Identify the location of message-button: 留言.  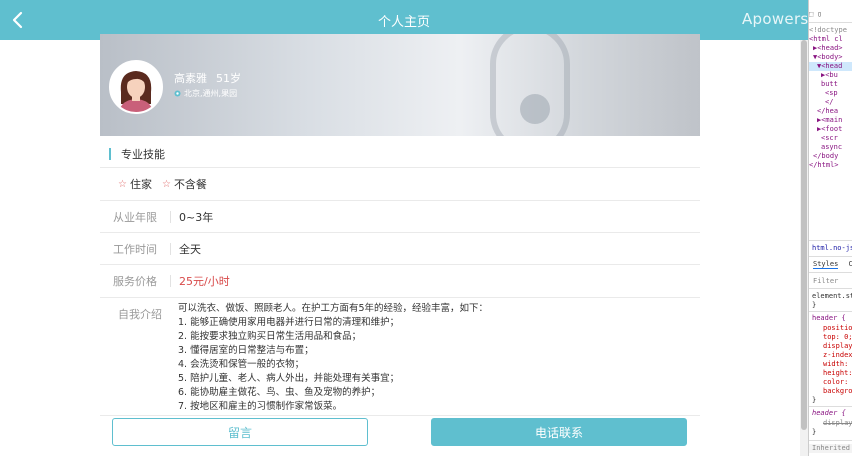
(240, 432).